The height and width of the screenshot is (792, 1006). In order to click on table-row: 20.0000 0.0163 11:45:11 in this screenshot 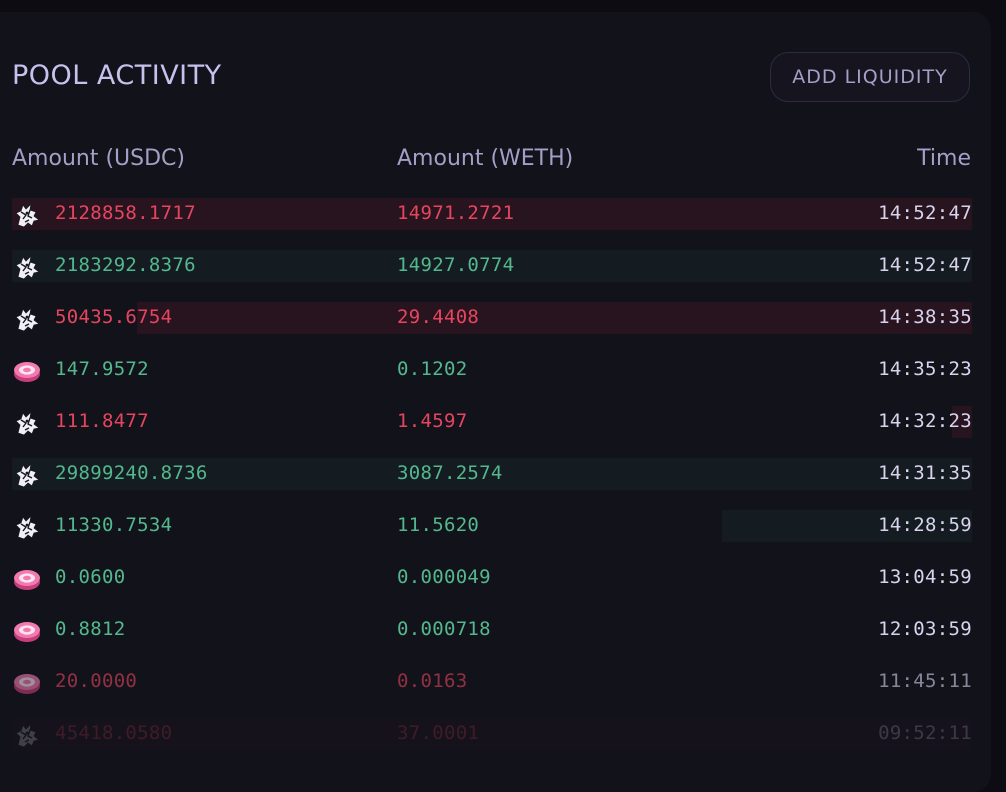, I will do `click(492, 682)`.